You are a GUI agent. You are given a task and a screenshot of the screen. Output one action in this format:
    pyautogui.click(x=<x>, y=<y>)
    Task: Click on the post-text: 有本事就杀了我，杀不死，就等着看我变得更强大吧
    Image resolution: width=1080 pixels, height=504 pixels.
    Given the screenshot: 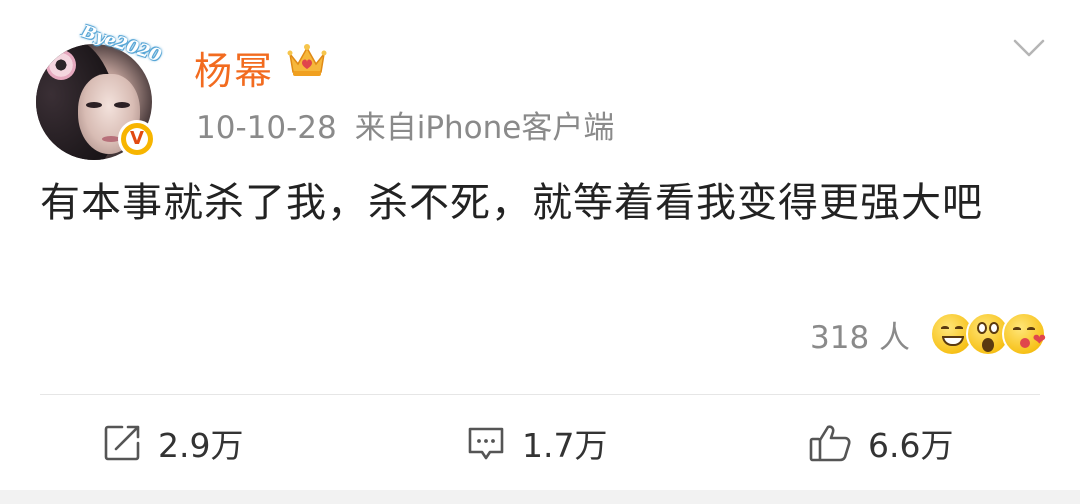 What is the action you would take?
    pyautogui.click(x=511, y=203)
    